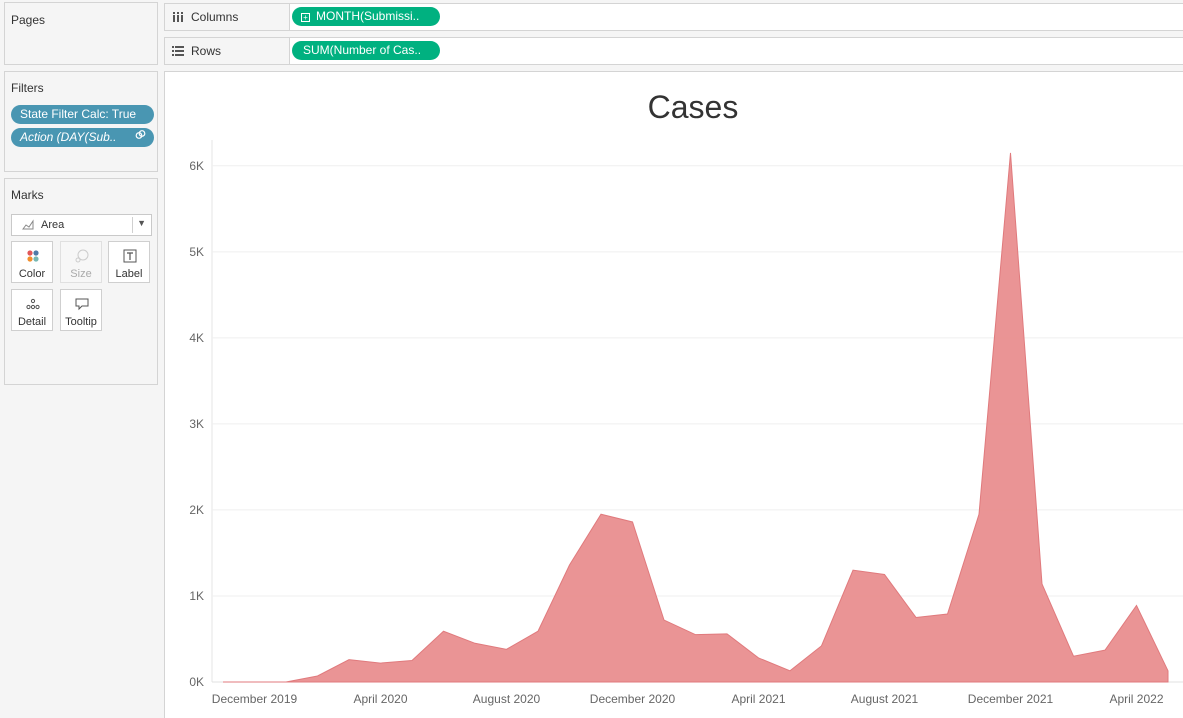 The height and width of the screenshot is (718, 1183). I want to click on filters-card-title: Filters, so click(27, 88).